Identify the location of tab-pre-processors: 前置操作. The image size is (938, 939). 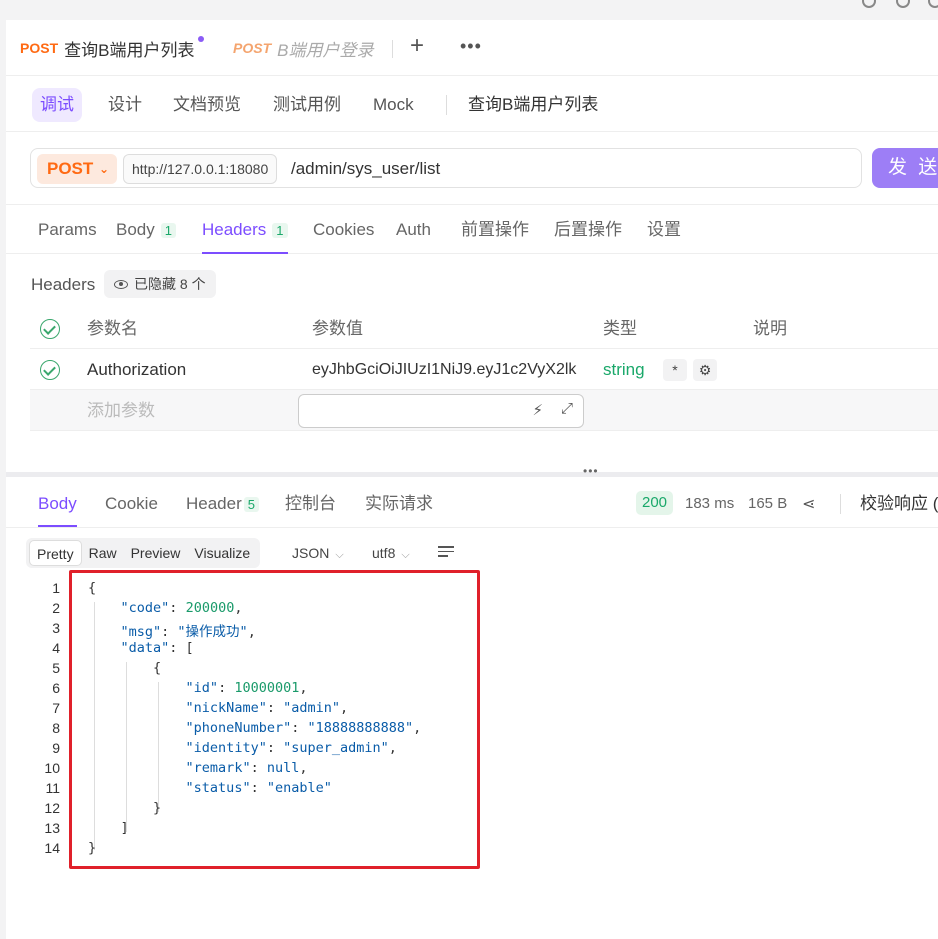
(495, 229).